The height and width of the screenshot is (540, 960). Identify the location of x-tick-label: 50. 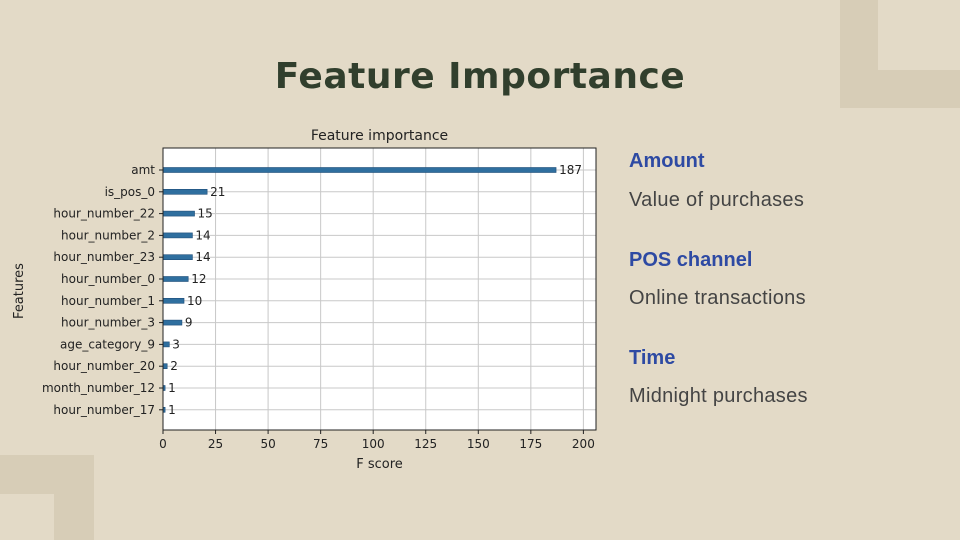
(267, 444).